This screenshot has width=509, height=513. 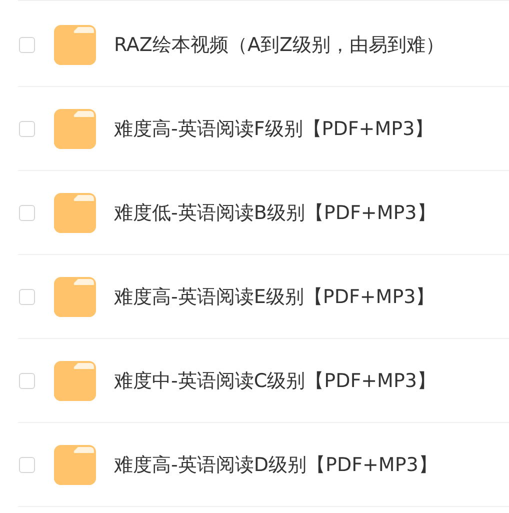 What do you see at coordinates (274, 129) in the screenshot?
I see `folder-name: 难度高-英语阅读F级别【PDF+MP3】` at bounding box center [274, 129].